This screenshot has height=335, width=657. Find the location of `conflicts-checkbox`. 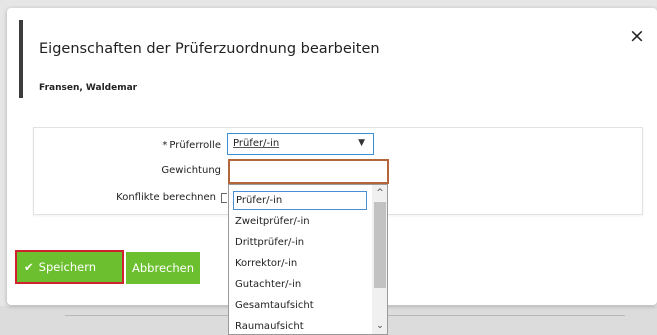

conflicts-checkbox is located at coordinates (224, 198).